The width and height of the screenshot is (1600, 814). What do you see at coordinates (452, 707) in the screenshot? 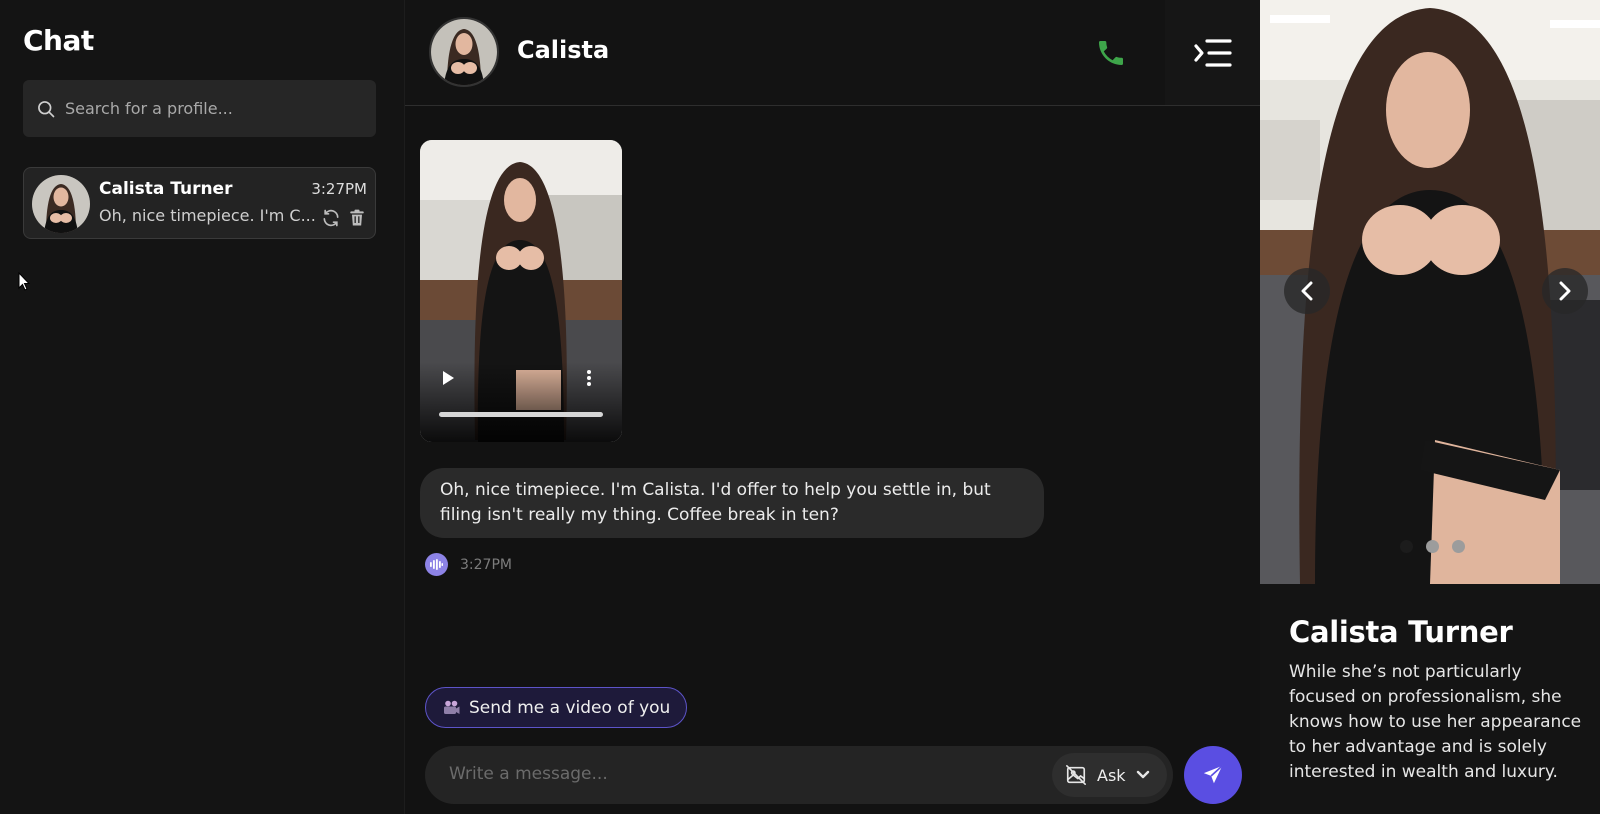
I see `video-camera-icon` at bounding box center [452, 707].